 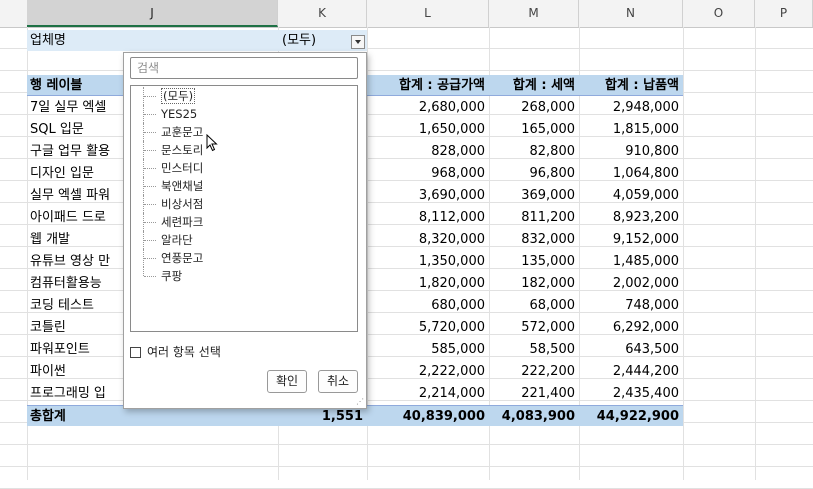 I want to click on cell-tax: 135,000, so click(x=534, y=261).